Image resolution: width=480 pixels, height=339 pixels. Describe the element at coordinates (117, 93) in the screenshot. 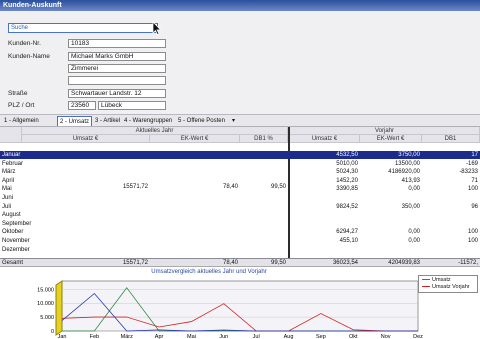

I see `street-field: Schwartauer Landstr. 12` at that location.